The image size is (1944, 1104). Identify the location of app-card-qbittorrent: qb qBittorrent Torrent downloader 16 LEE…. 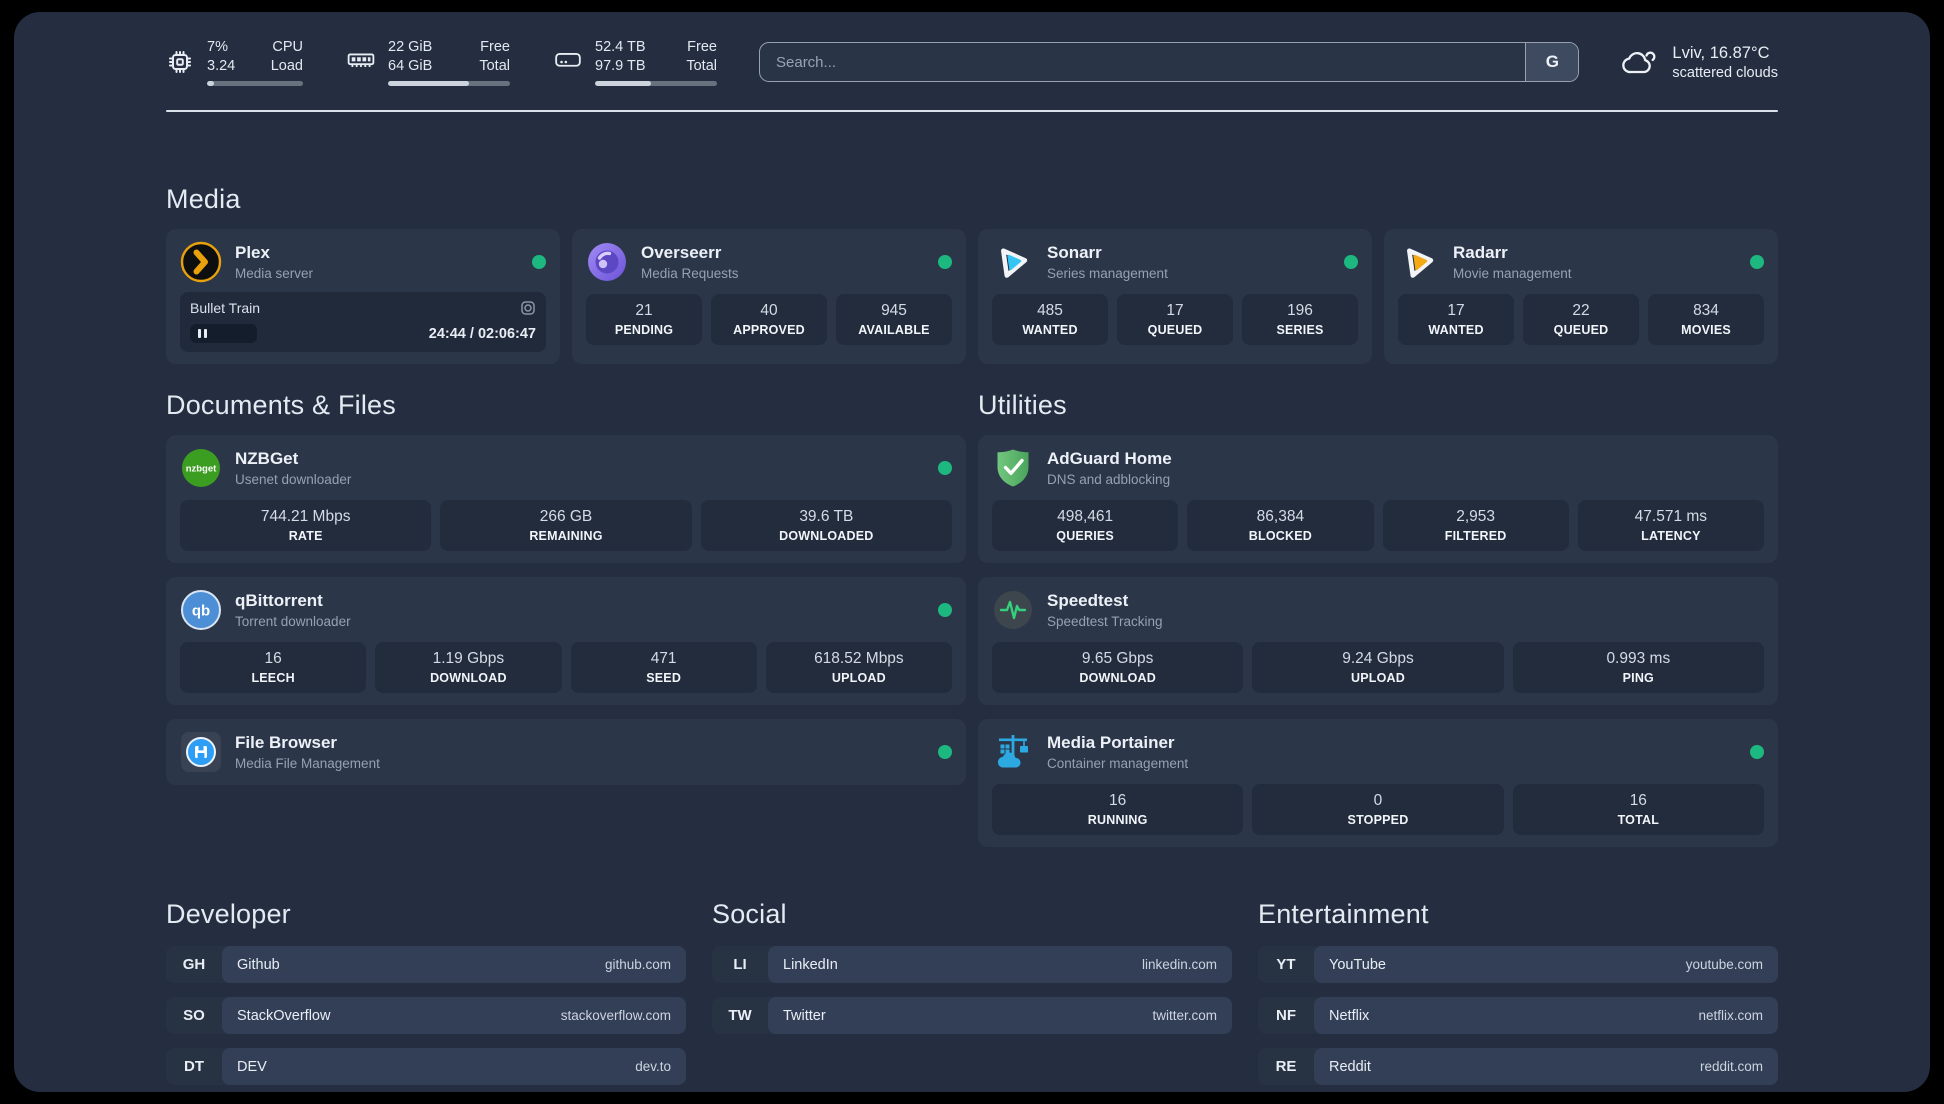
(566, 641).